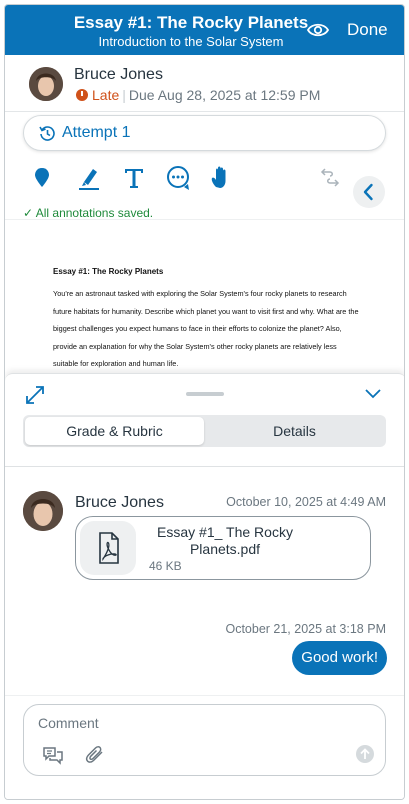  Describe the element at coordinates (47, 133) in the screenshot. I see `history-icon` at that location.